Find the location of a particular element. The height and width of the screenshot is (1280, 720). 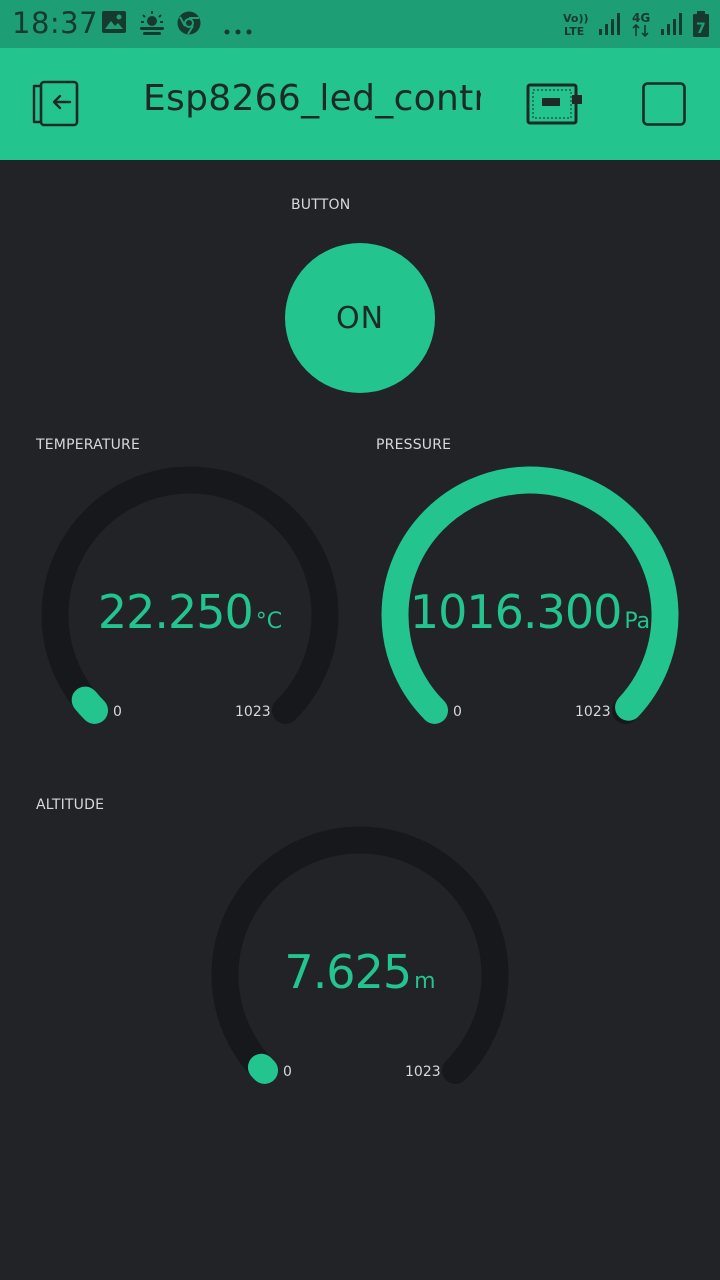

temperature-gauge: 22.250 °C 0 1023 is located at coordinates (190, 615).